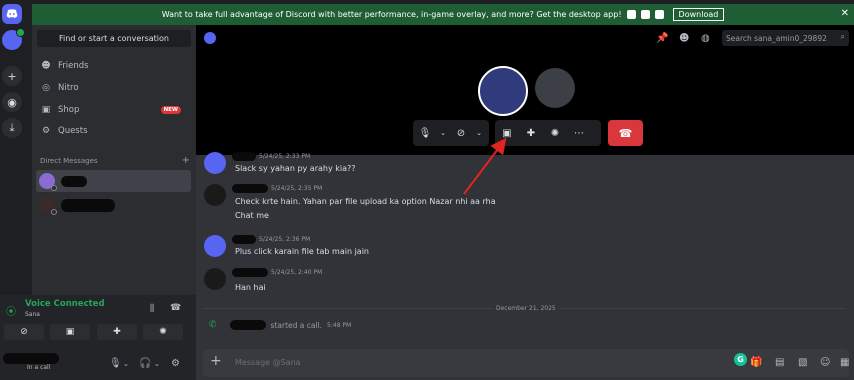  What do you see at coordinates (216, 361) in the screenshot?
I see `upload-plus-icon: +` at bounding box center [216, 361].